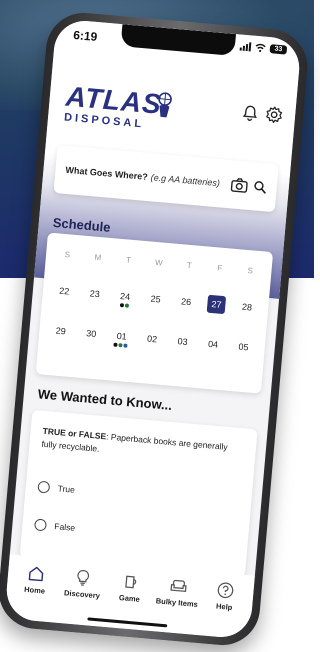  What do you see at coordinates (260, 187) in the screenshot?
I see `search-icon` at bounding box center [260, 187].